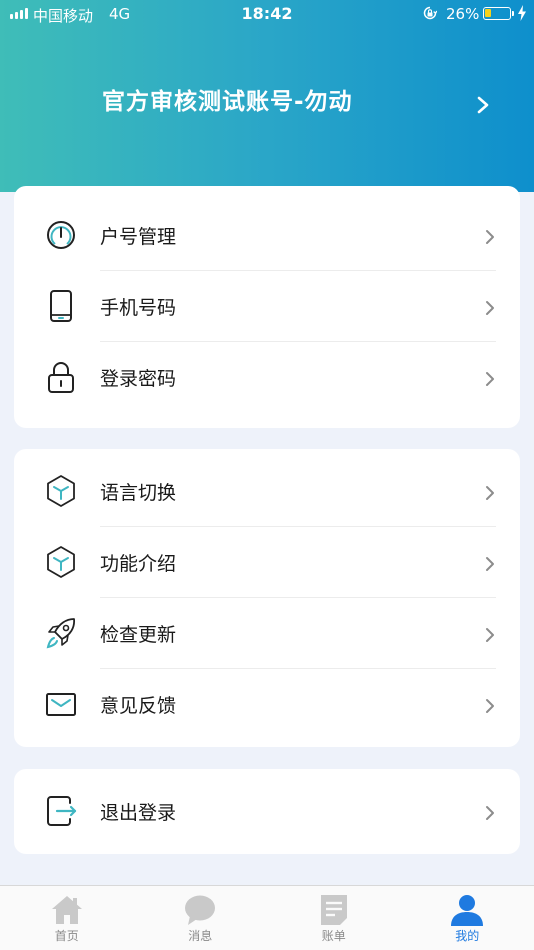 This screenshot has height=950, width=534. I want to click on bottom-tab-bar: 首页 消息 账单 我的, so click(267, 917).